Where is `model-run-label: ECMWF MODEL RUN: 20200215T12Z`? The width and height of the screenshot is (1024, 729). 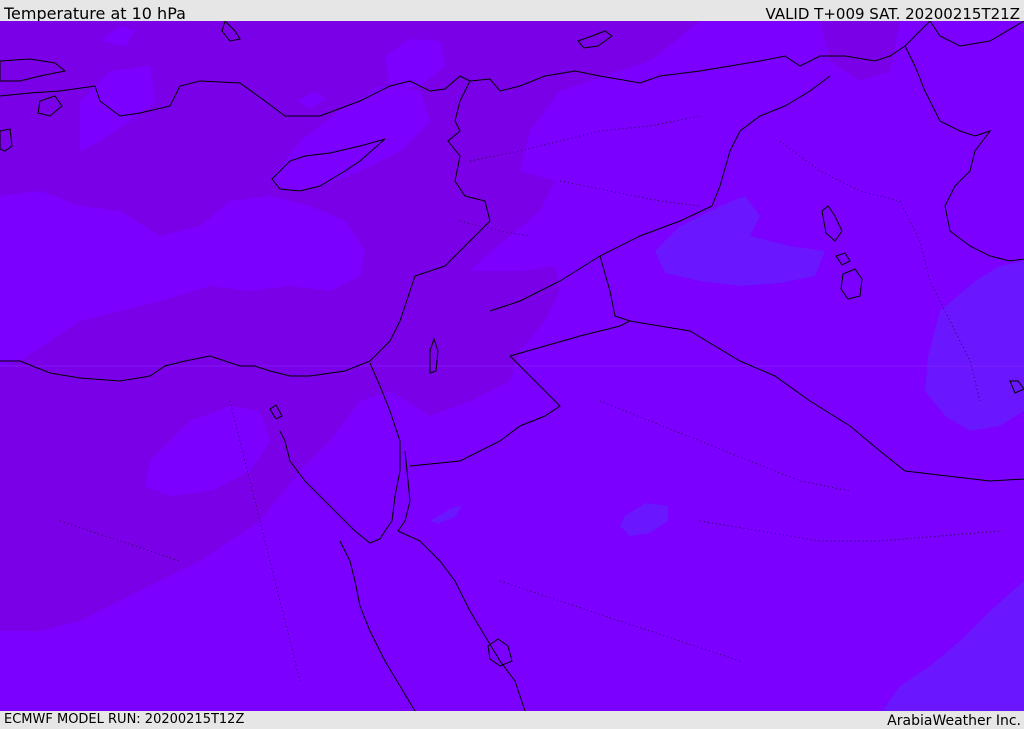 model-run-label: ECMWF MODEL RUN: 20200215T12Z is located at coordinates (124, 719).